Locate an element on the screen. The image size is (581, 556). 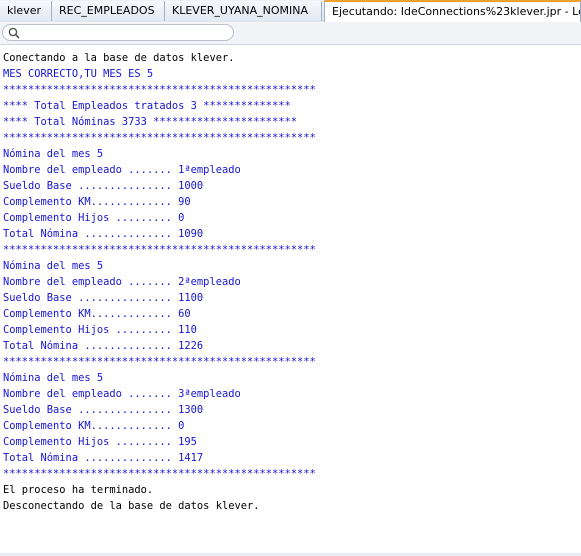
tab-rec-empleados: REC_EMPLEADOS is located at coordinates (108, 11).